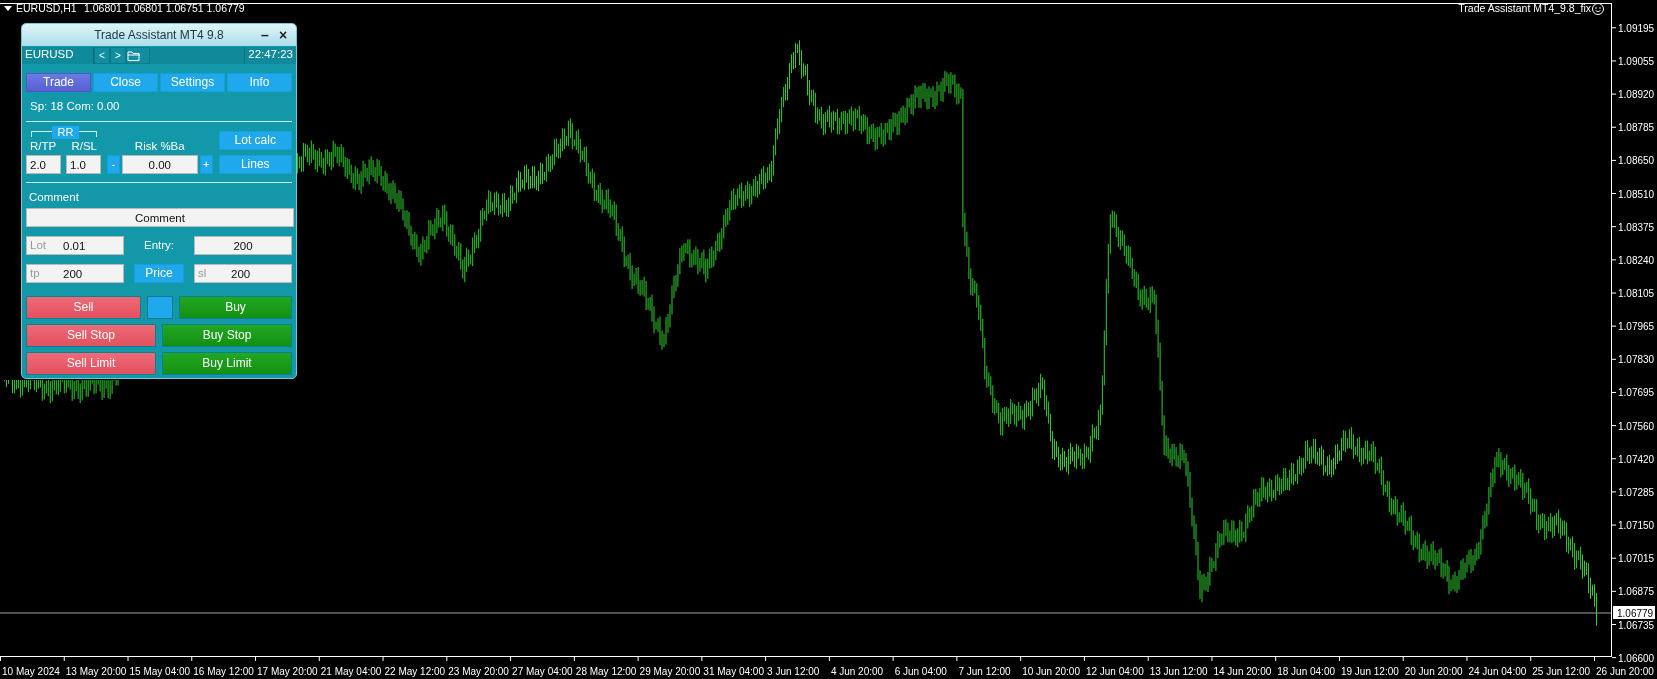 The height and width of the screenshot is (679, 1657). Describe the element at coordinates (159, 35) in the screenshot. I see `panel-title: Trade Assistant MT4 9.8` at that location.